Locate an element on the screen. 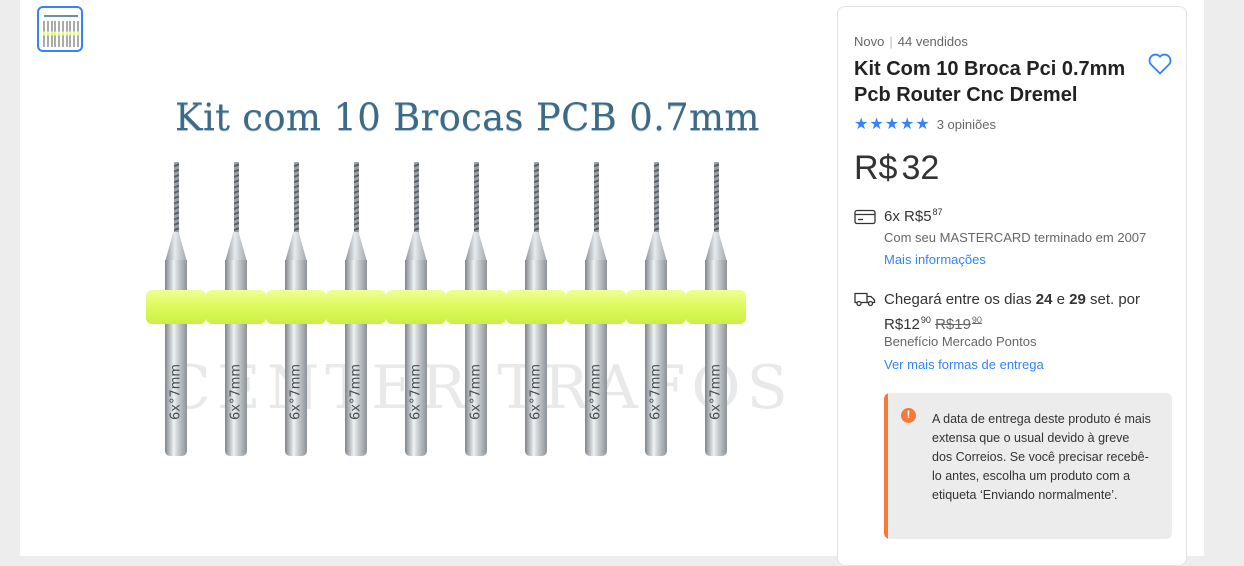 Image resolution: width=1244 pixels, height=566 pixels. shipping-text-end: set. por is located at coordinates (1113, 299).